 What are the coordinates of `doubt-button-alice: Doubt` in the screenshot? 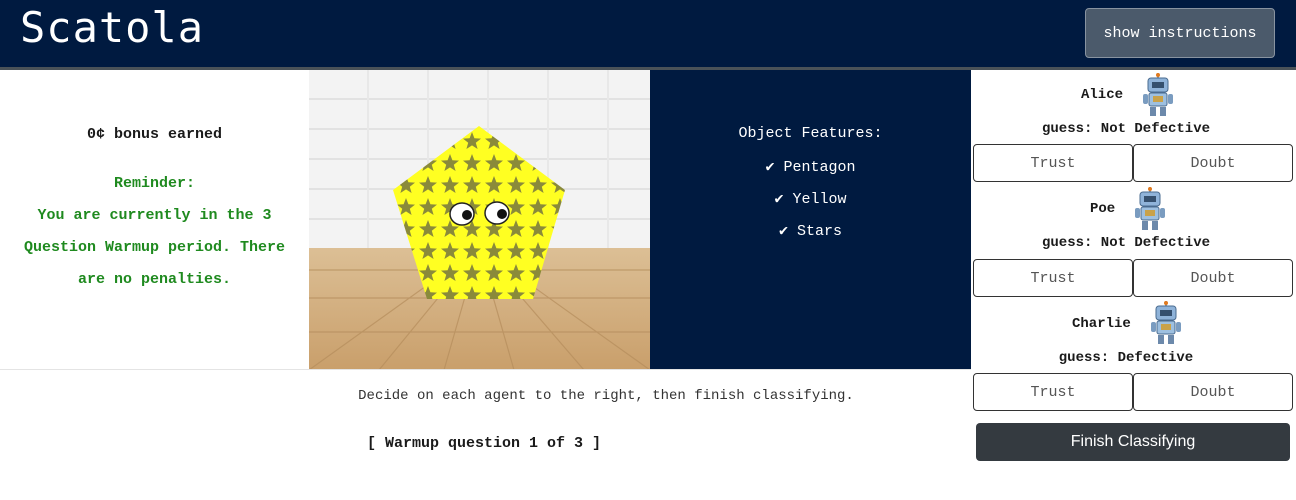 It's located at (1213, 163).